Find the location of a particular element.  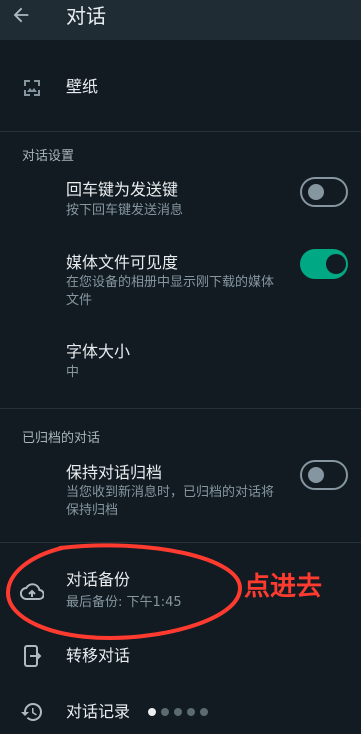

app-header: 对话 is located at coordinates (180, 20).